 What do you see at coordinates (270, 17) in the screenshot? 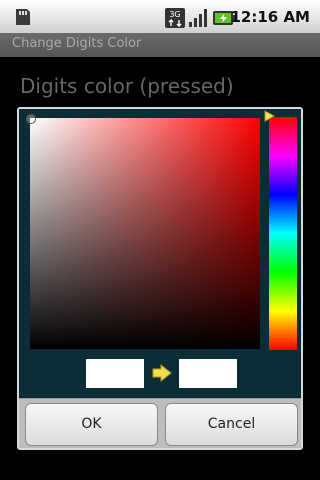
I see `status-time: 12:16 AM` at bounding box center [270, 17].